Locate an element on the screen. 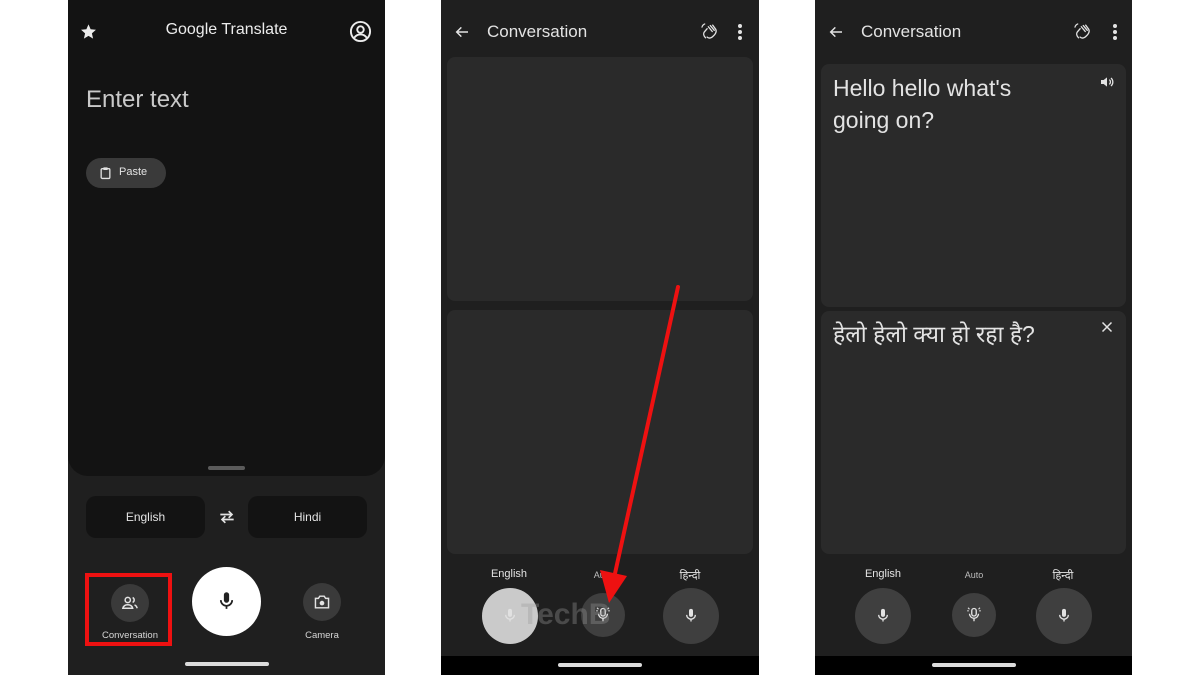  speaker-icon is located at coordinates (1107, 82).